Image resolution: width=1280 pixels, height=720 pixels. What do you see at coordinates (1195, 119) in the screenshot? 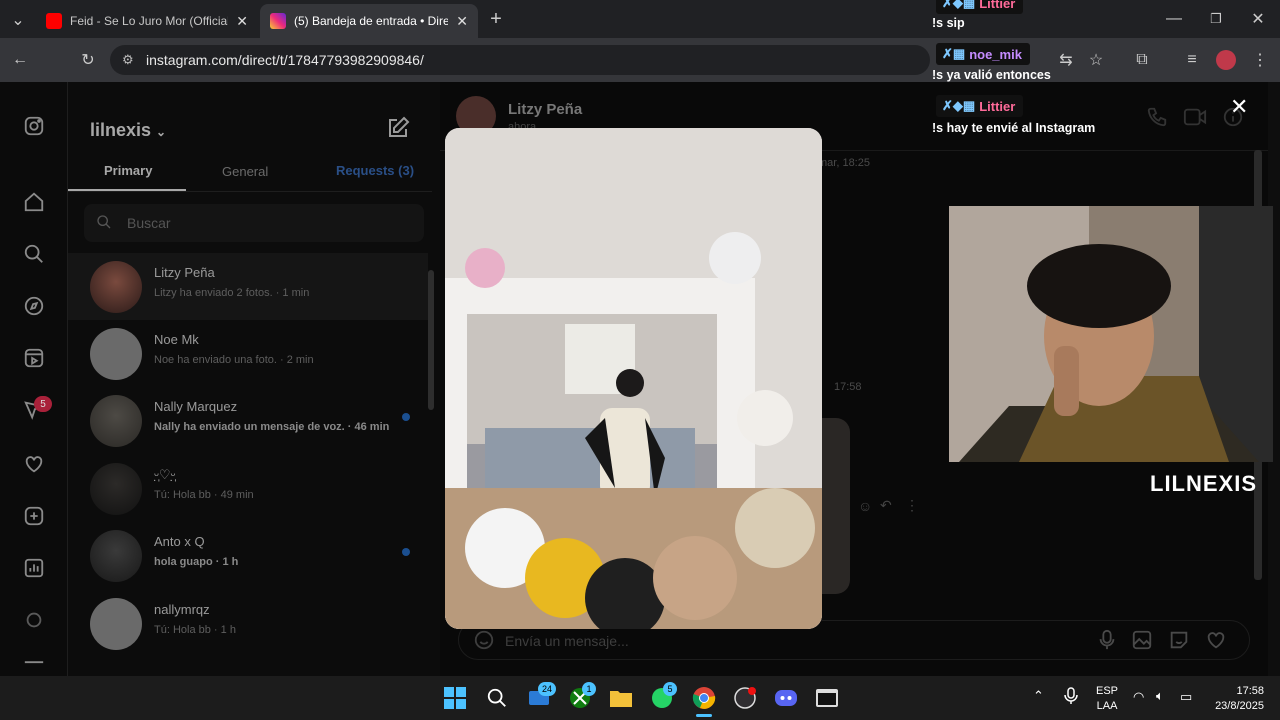
I see `video-call-icon` at bounding box center [1195, 119].